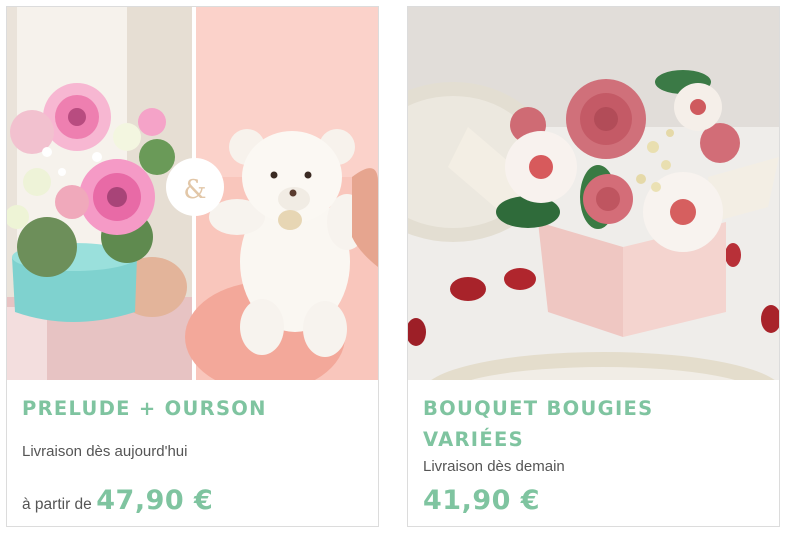  I want to click on price-row: 41,90 €, so click(481, 500).